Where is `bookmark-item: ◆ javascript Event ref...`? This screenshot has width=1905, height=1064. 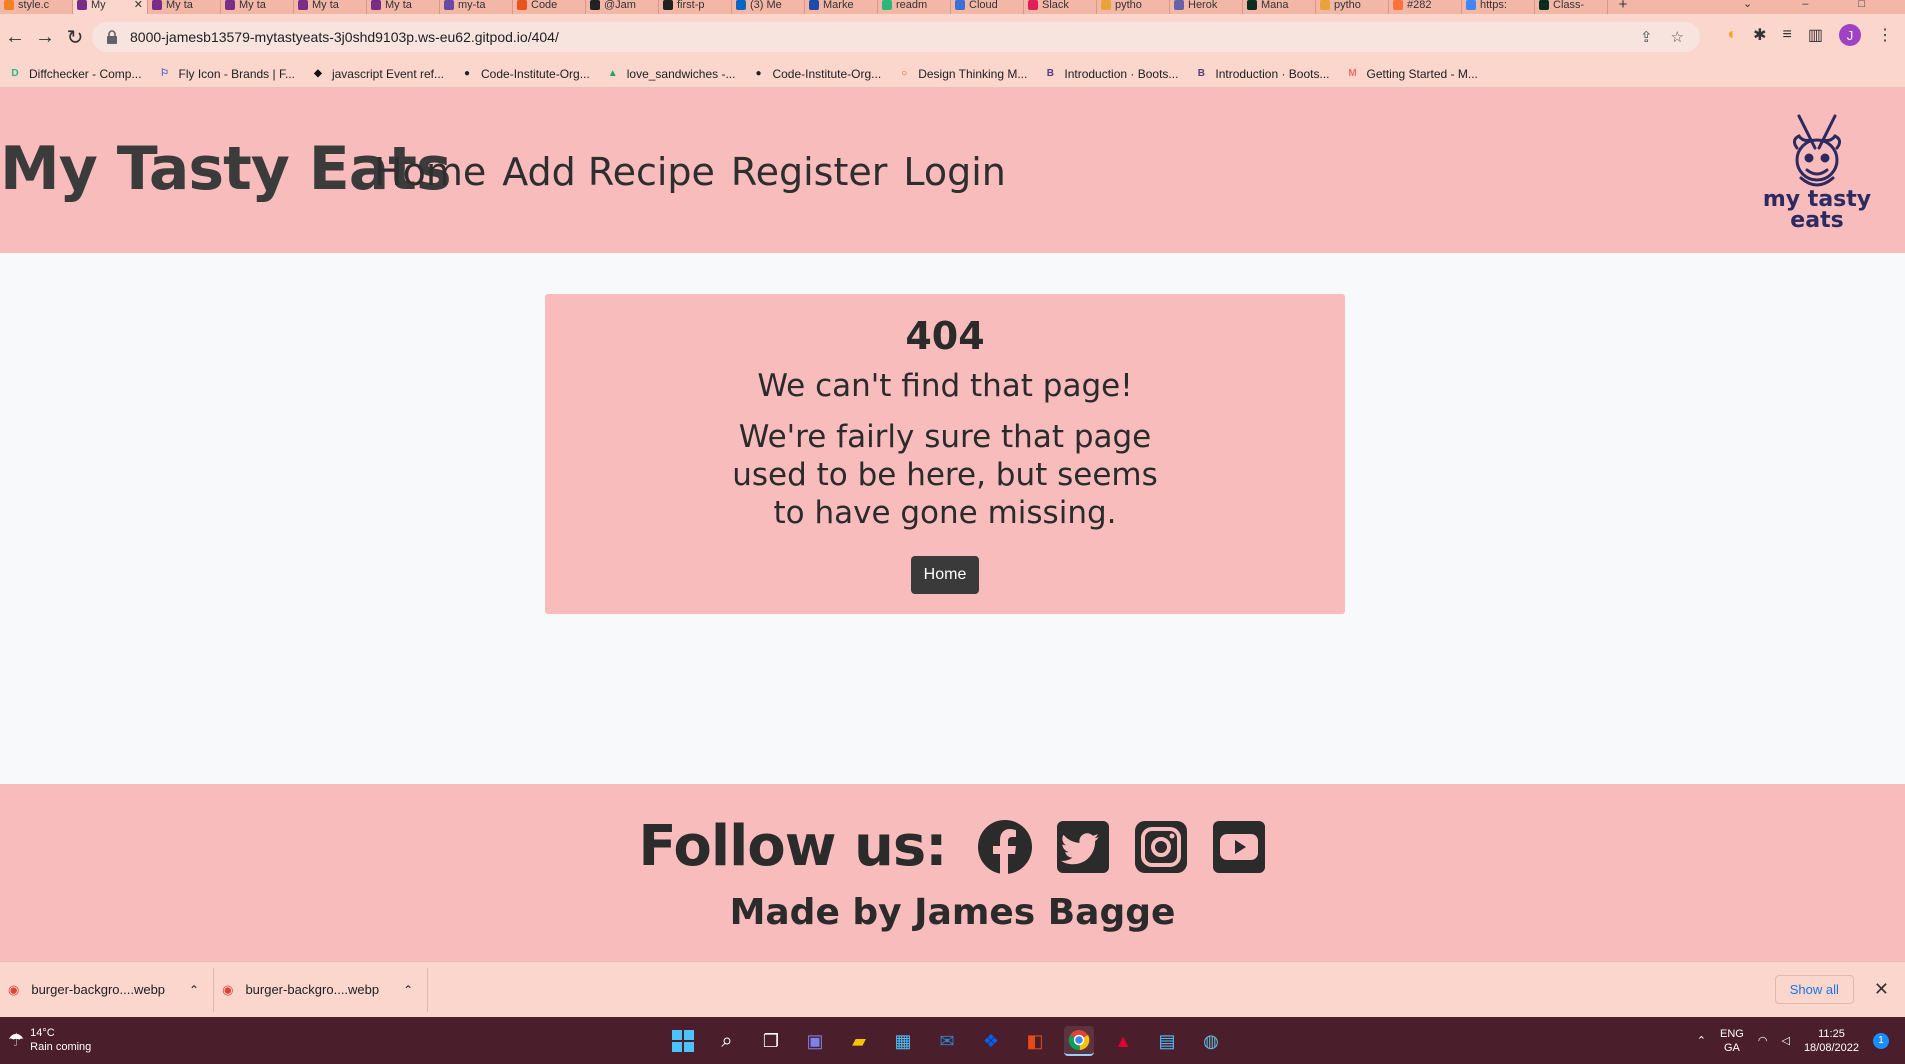 bookmark-item: ◆ javascript Event ref... is located at coordinates (377, 74).